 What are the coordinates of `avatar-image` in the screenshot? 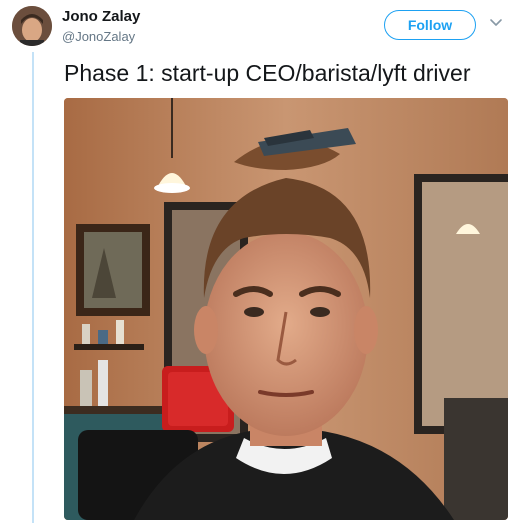 It's located at (32, 26).